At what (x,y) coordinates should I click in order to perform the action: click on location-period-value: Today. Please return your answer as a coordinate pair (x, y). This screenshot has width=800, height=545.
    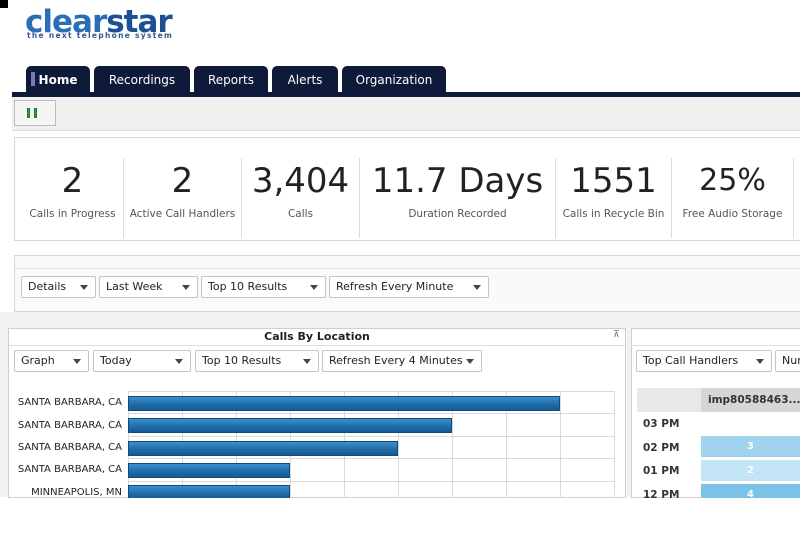
    Looking at the image, I should click on (116, 360).